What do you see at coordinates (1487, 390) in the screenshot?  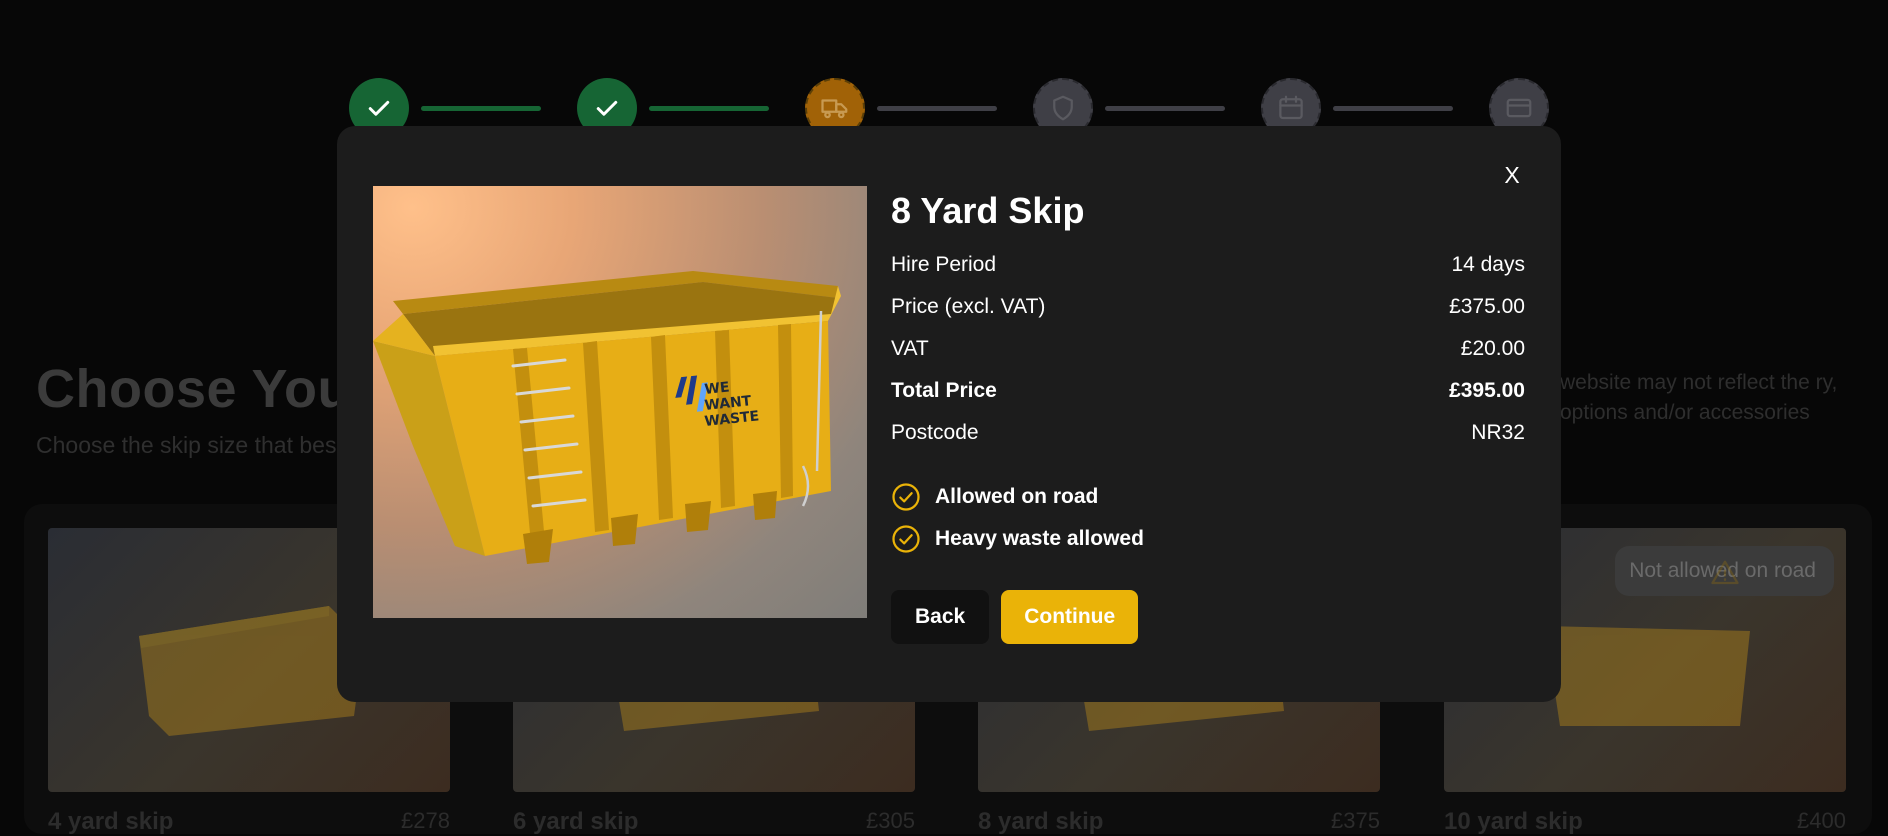 I see `row-value: £395.00` at bounding box center [1487, 390].